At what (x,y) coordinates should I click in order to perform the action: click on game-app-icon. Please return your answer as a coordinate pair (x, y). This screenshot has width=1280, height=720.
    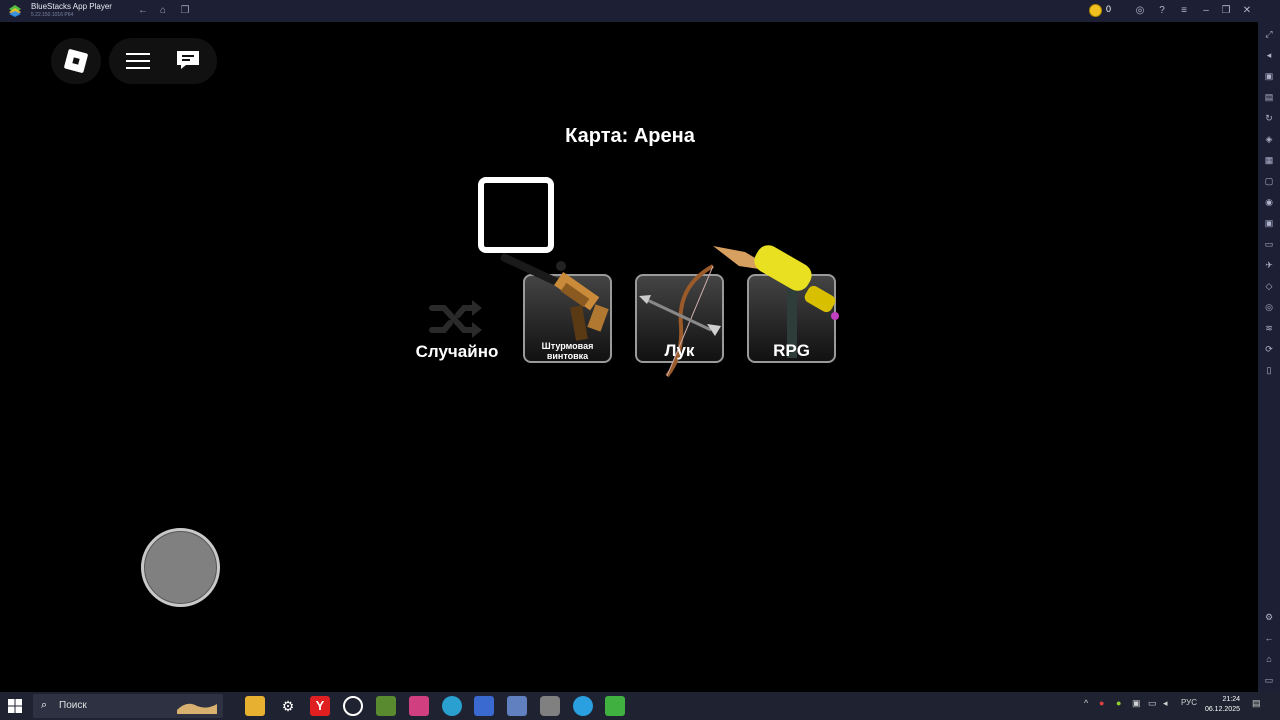
    Looking at the image, I should click on (419, 706).